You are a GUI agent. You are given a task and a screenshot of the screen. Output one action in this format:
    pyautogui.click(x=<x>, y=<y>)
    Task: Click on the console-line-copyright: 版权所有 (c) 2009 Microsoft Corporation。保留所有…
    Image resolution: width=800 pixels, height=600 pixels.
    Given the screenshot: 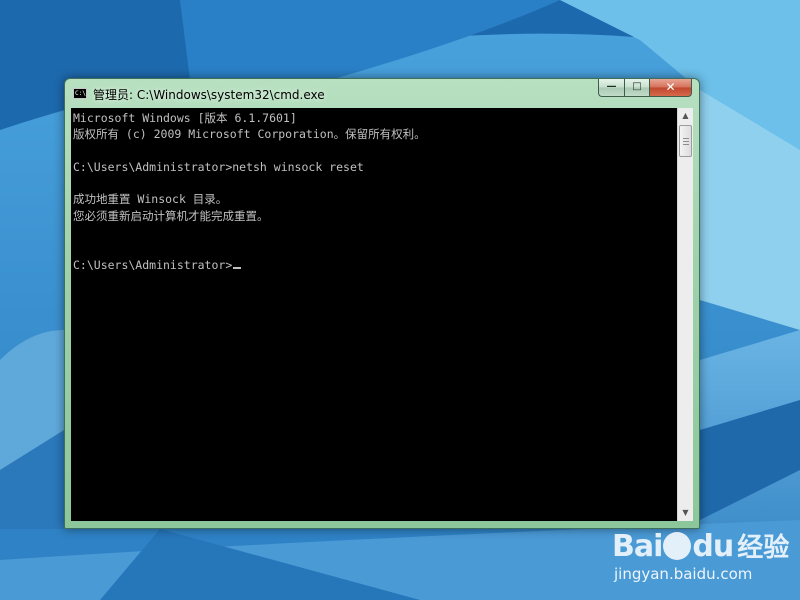 What is the action you would take?
    pyautogui.click(x=249, y=134)
    